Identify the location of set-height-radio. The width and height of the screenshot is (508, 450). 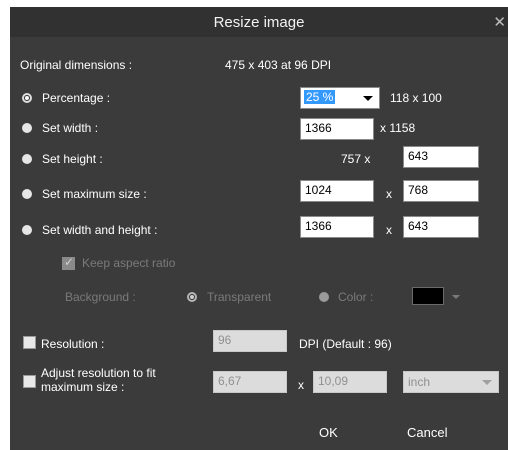
(27, 159).